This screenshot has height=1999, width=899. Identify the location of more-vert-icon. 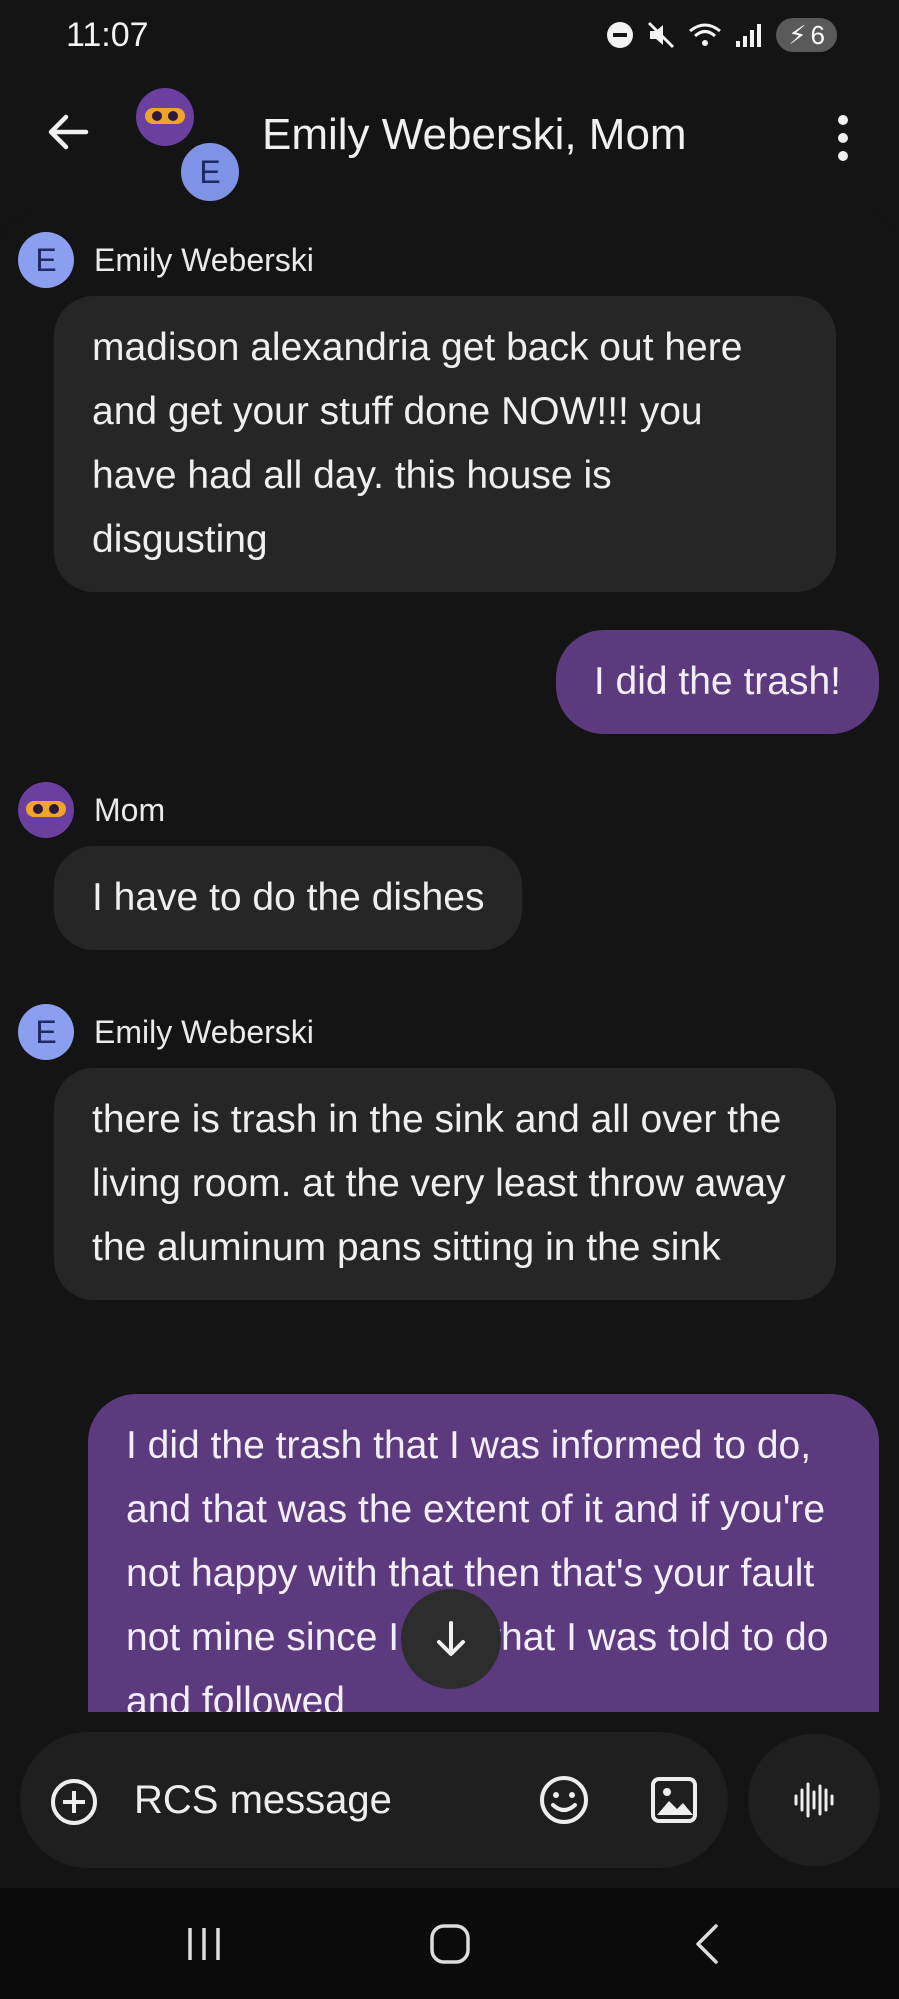
(843, 138).